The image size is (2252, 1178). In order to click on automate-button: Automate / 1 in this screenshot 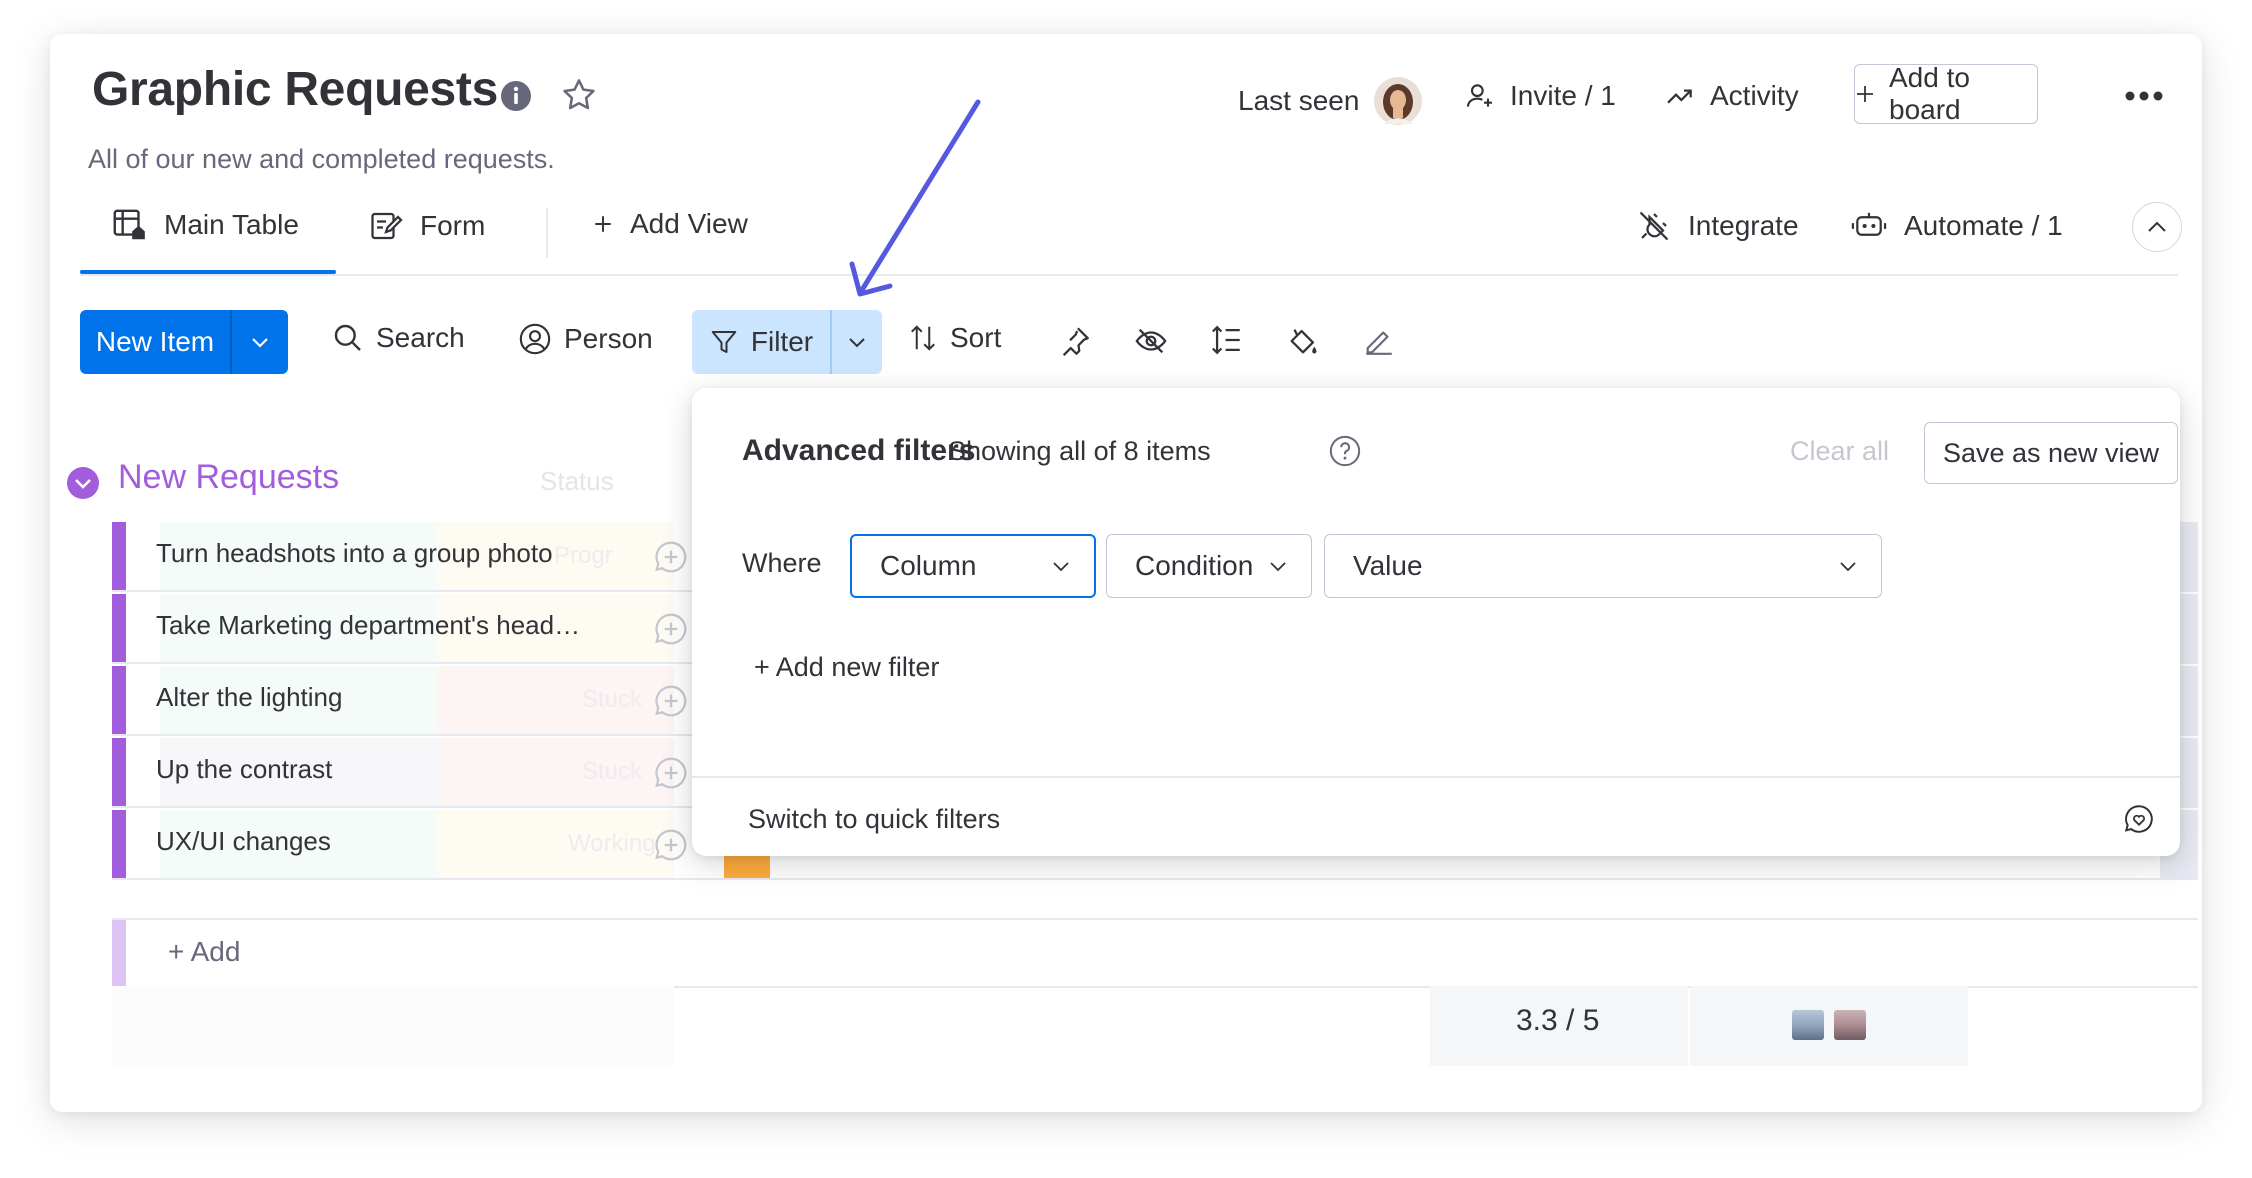, I will do `click(1956, 226)`.